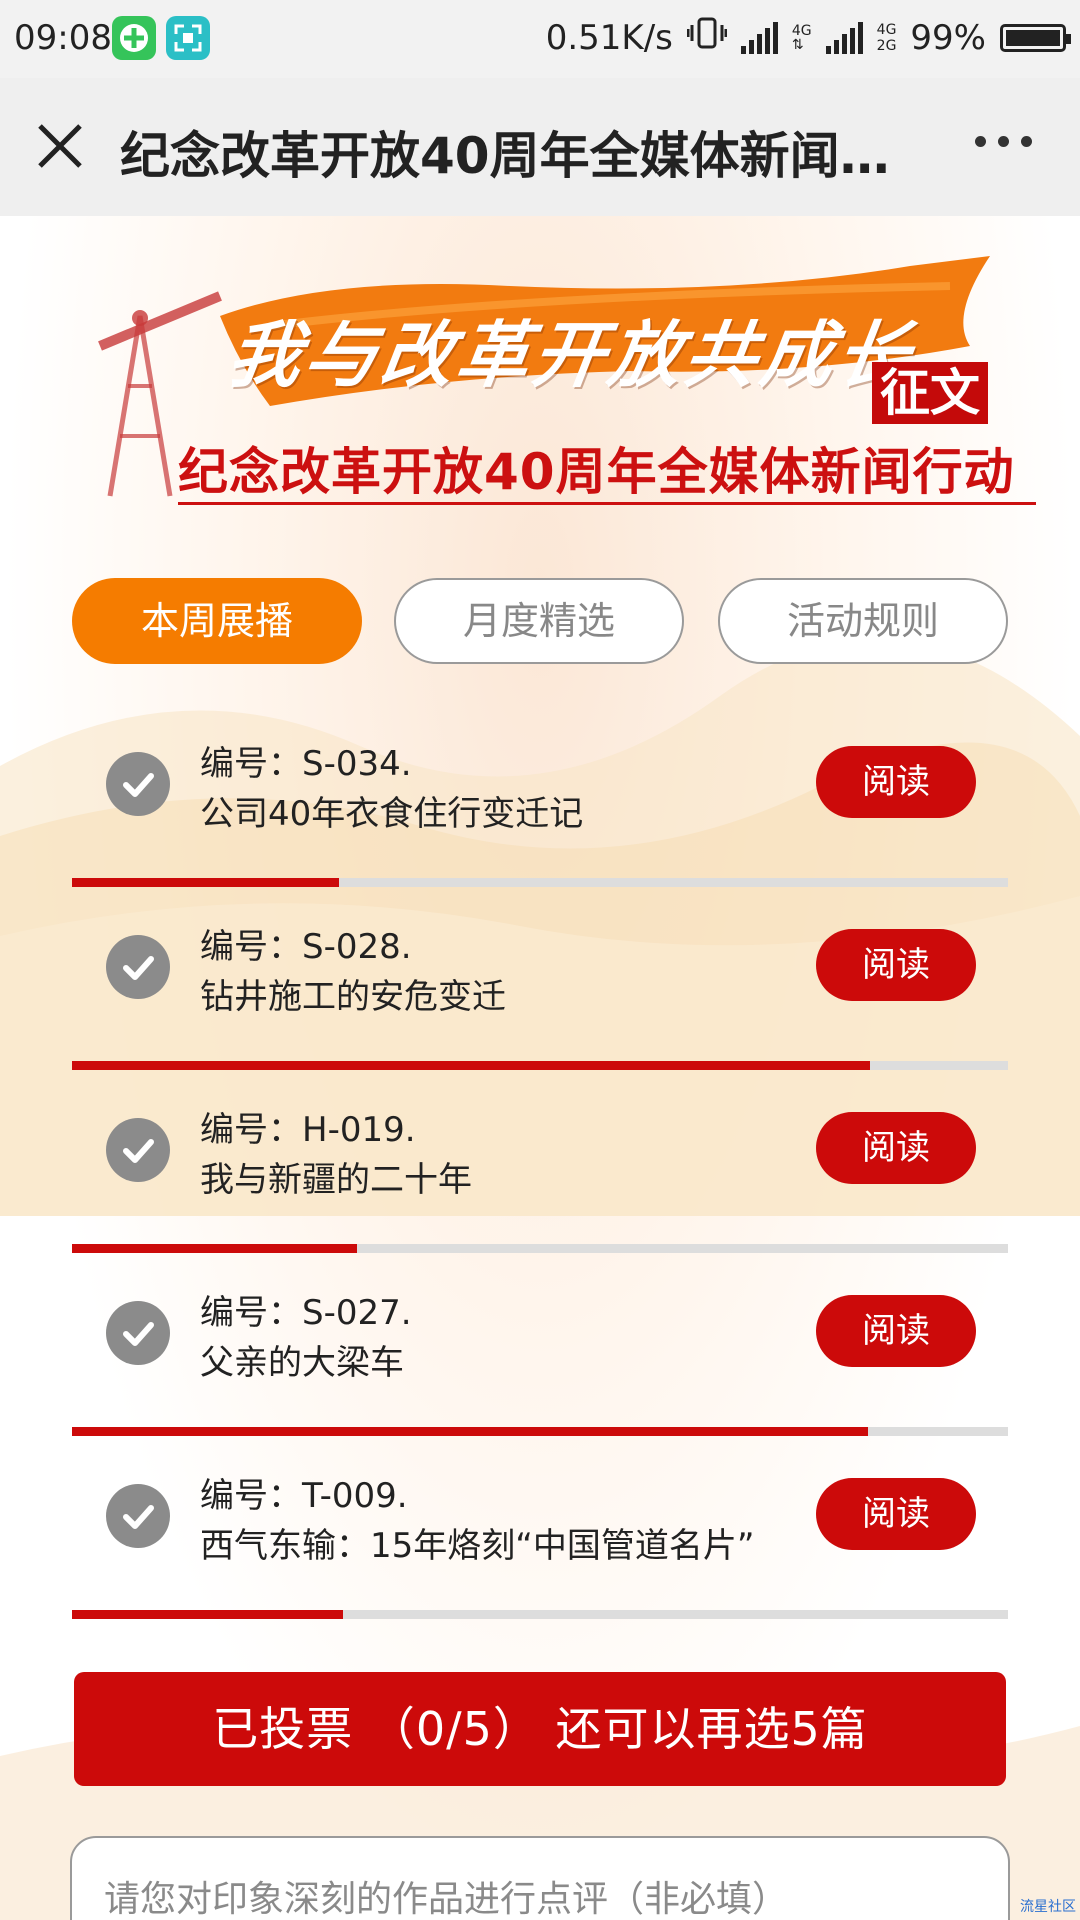 The image size is (1080, 1920). Describe the element at coordinates (540, 1729) in the screenshot. I see `vote-status-button: 已投票 （0/5） 还可以再选5篇` at that location.